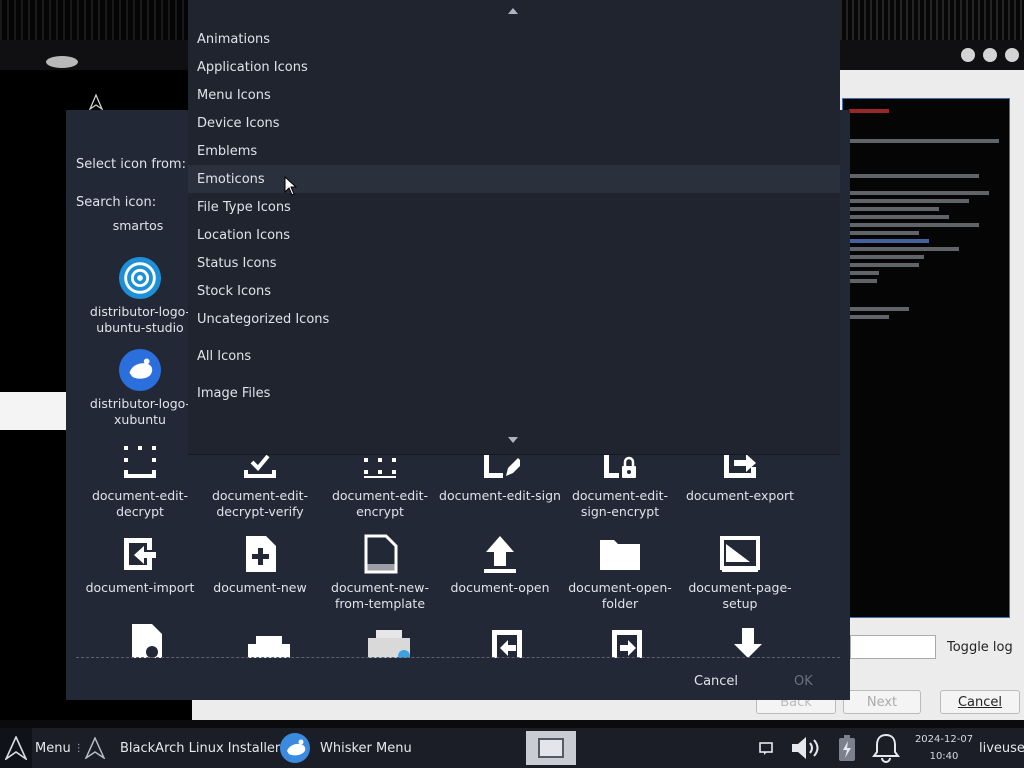  I want to click on select-icon-from-label: Select icon from:, so click(131, 164).